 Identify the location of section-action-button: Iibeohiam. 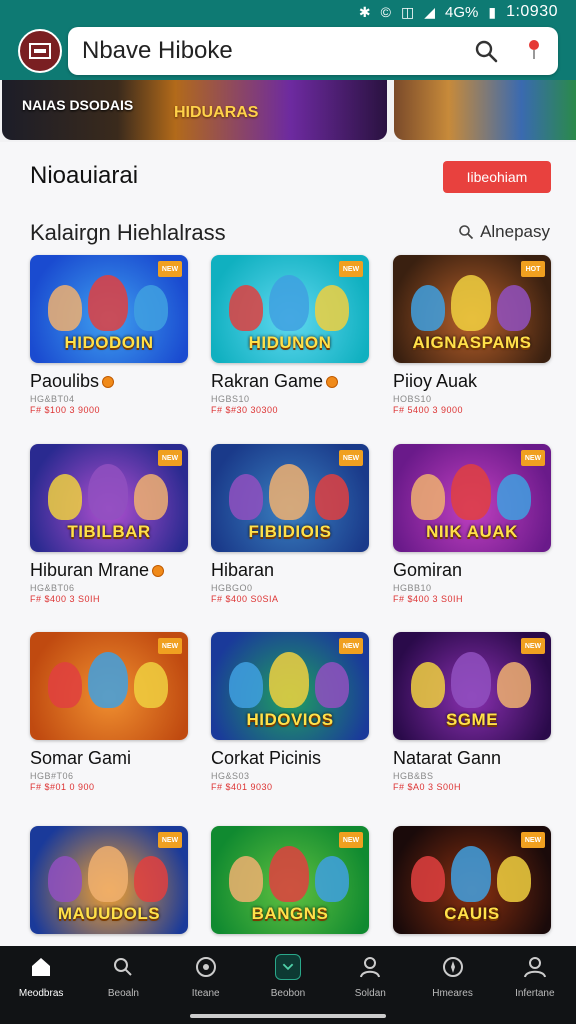
(497, 177).